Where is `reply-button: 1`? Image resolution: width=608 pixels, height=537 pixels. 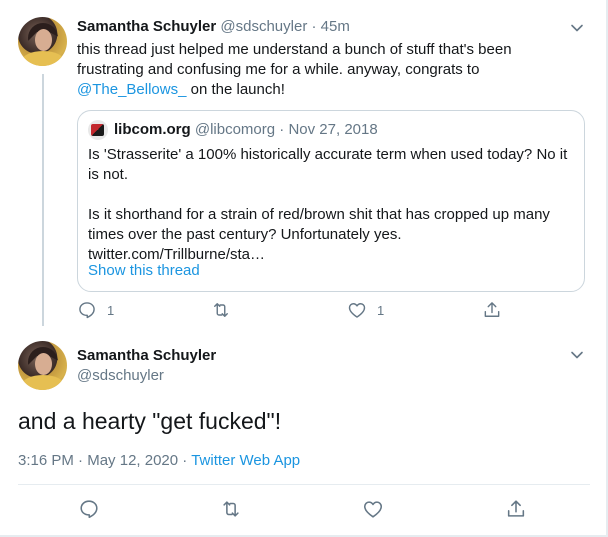
reply-button: 1 is located at coordinates (95, 310).